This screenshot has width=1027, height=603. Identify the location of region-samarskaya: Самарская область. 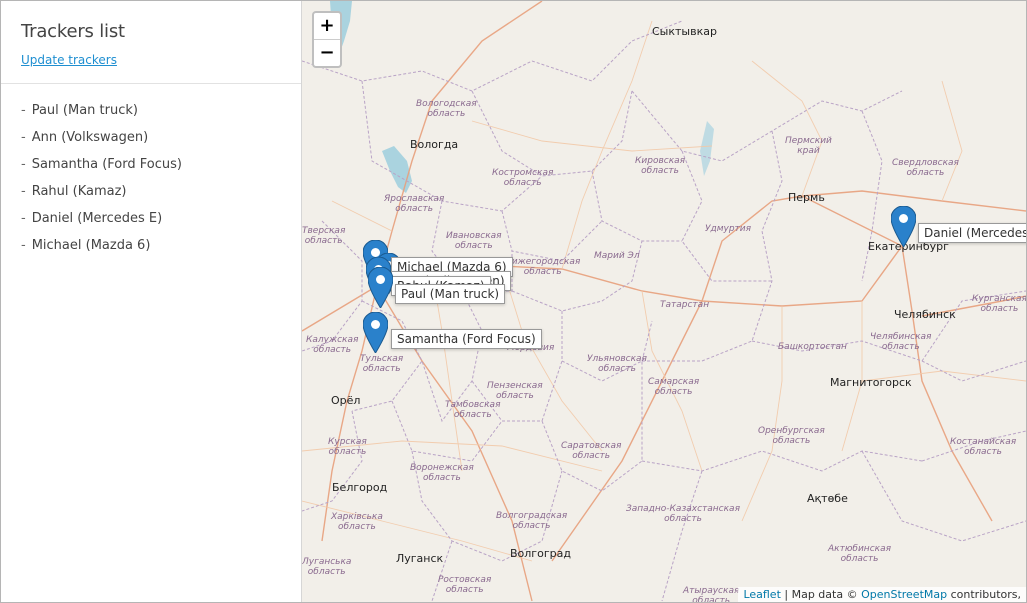
(674, 387).